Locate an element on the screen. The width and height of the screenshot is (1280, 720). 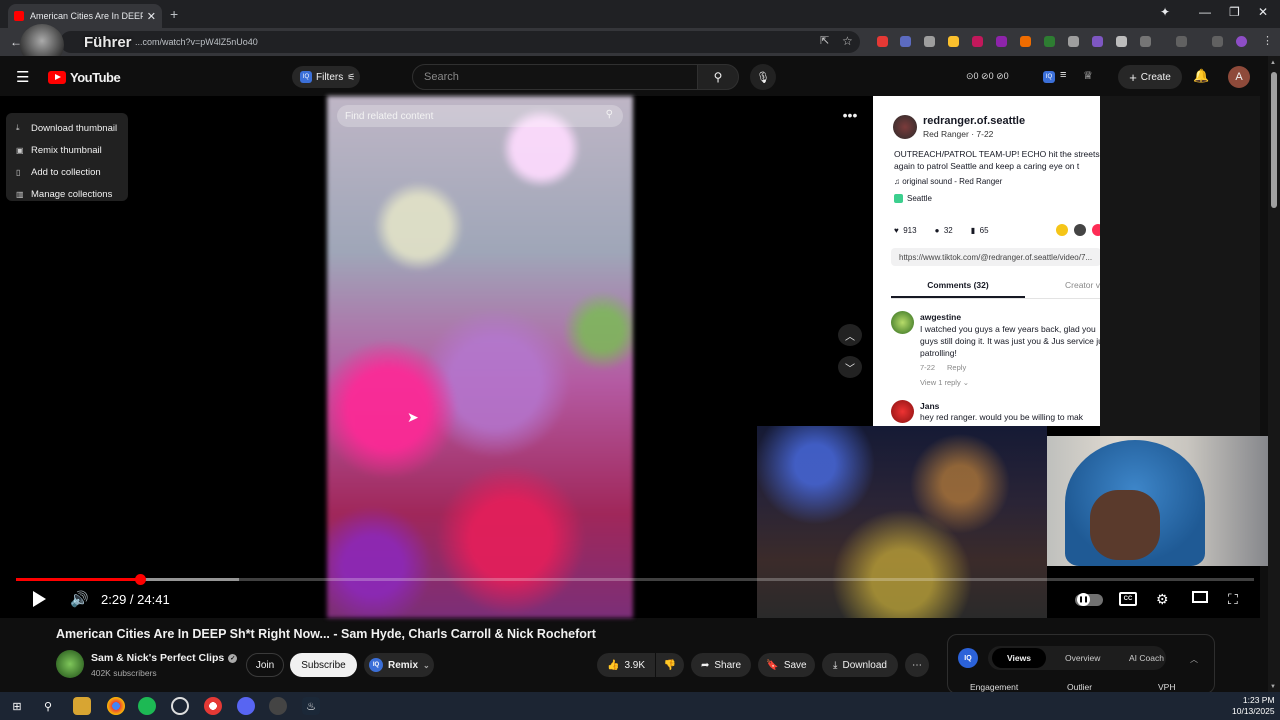
tab-creator-videos: Creator v is located at coordinates (1082, 285).